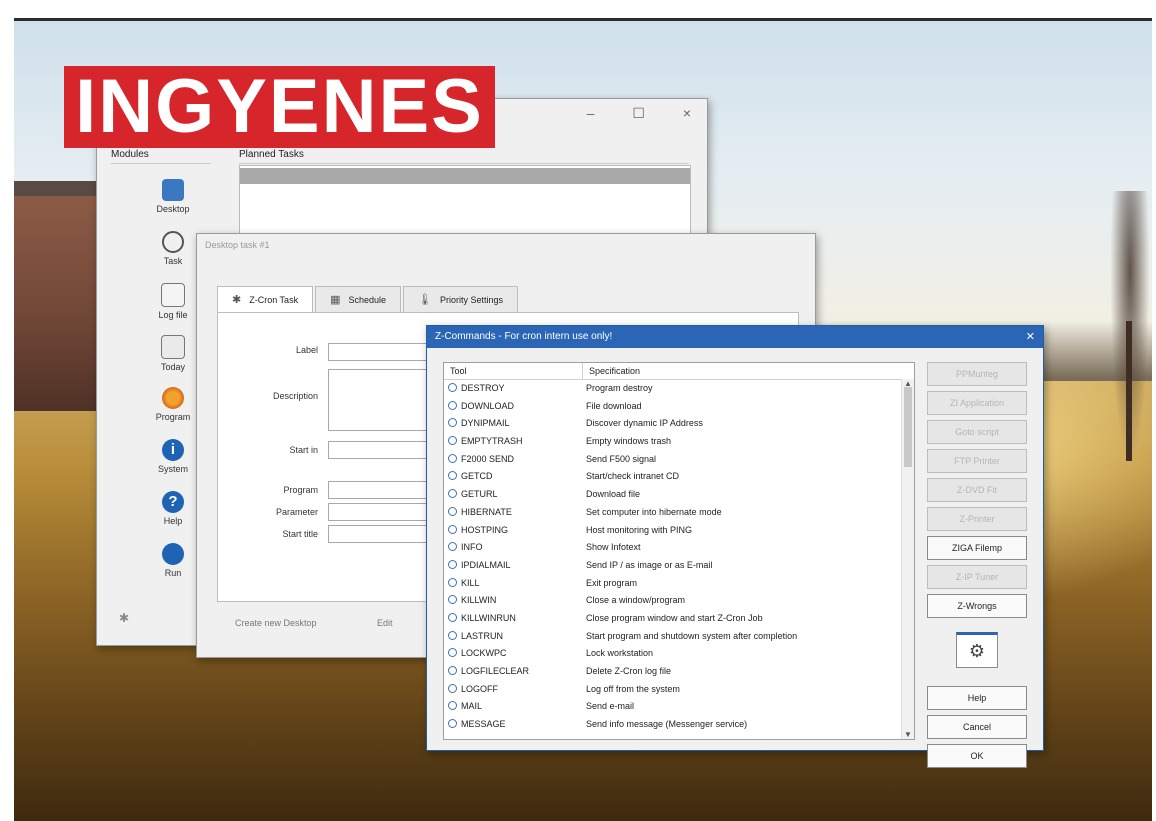 This screenshot has width=1156, height=821. I want to click on tool-name: IPDIALMAIL, so click(486, 564).